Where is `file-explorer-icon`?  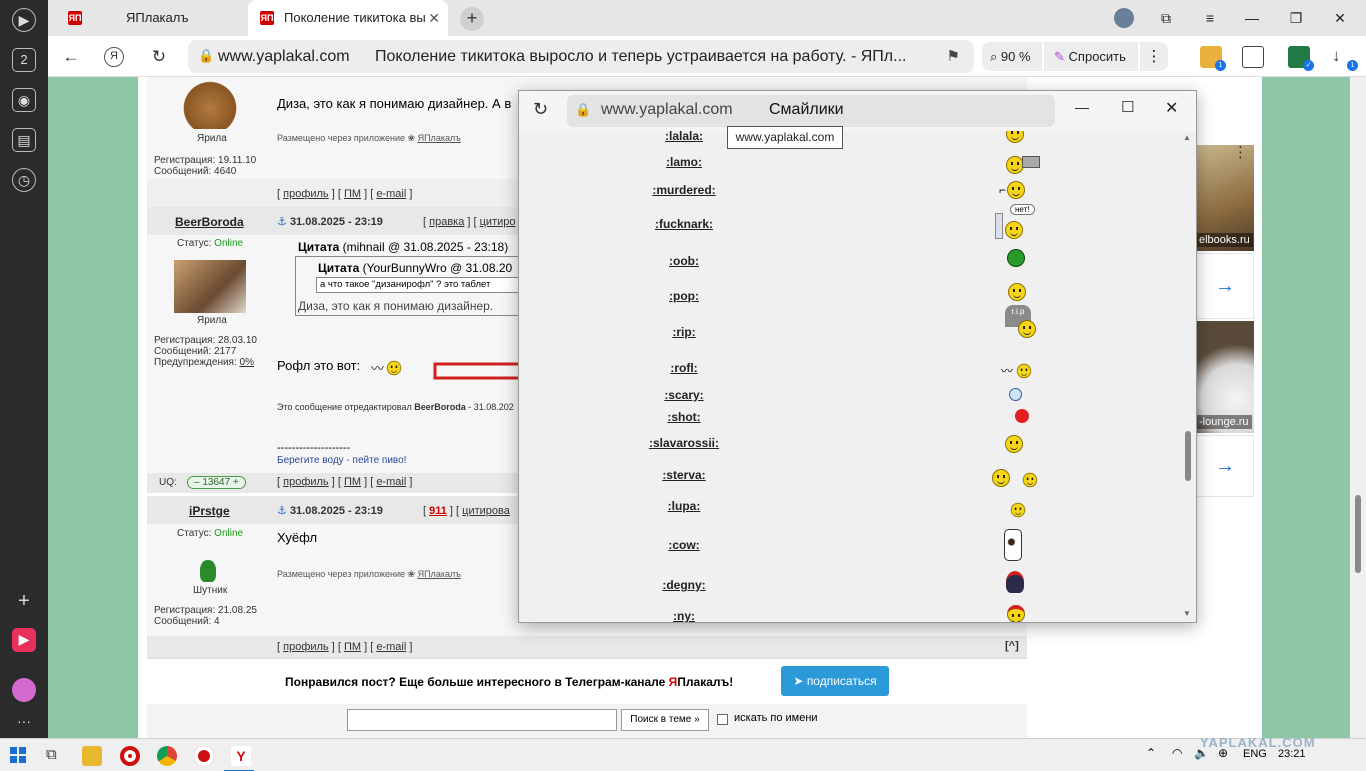
file-explorer-icon is located at coordinates (92, 756).